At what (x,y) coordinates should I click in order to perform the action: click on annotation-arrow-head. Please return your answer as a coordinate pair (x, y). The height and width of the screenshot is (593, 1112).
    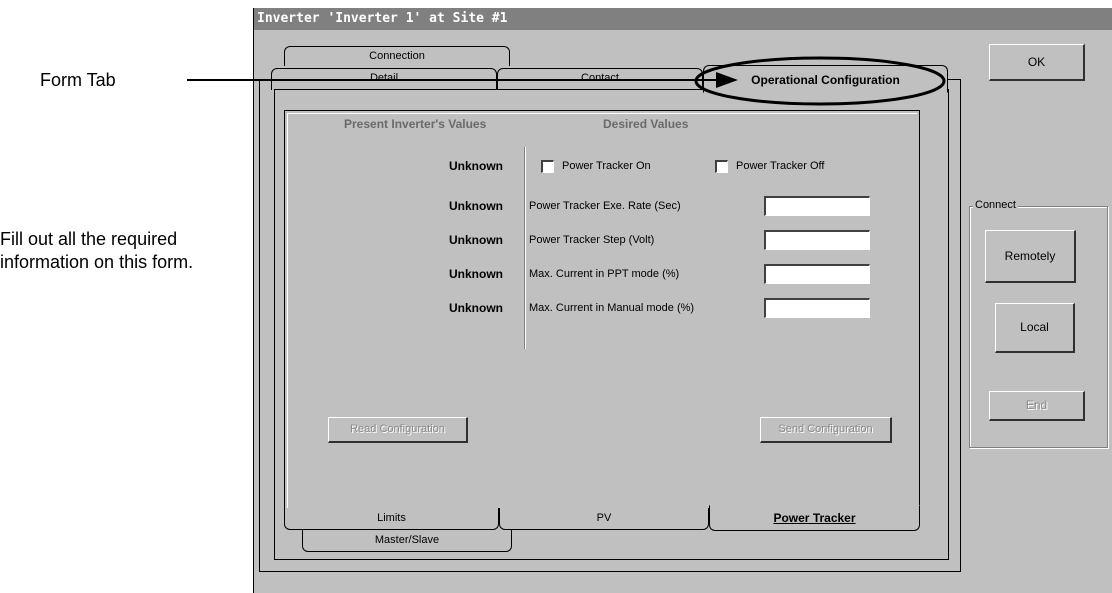
    Looking at the image, I should click on (727, 80).